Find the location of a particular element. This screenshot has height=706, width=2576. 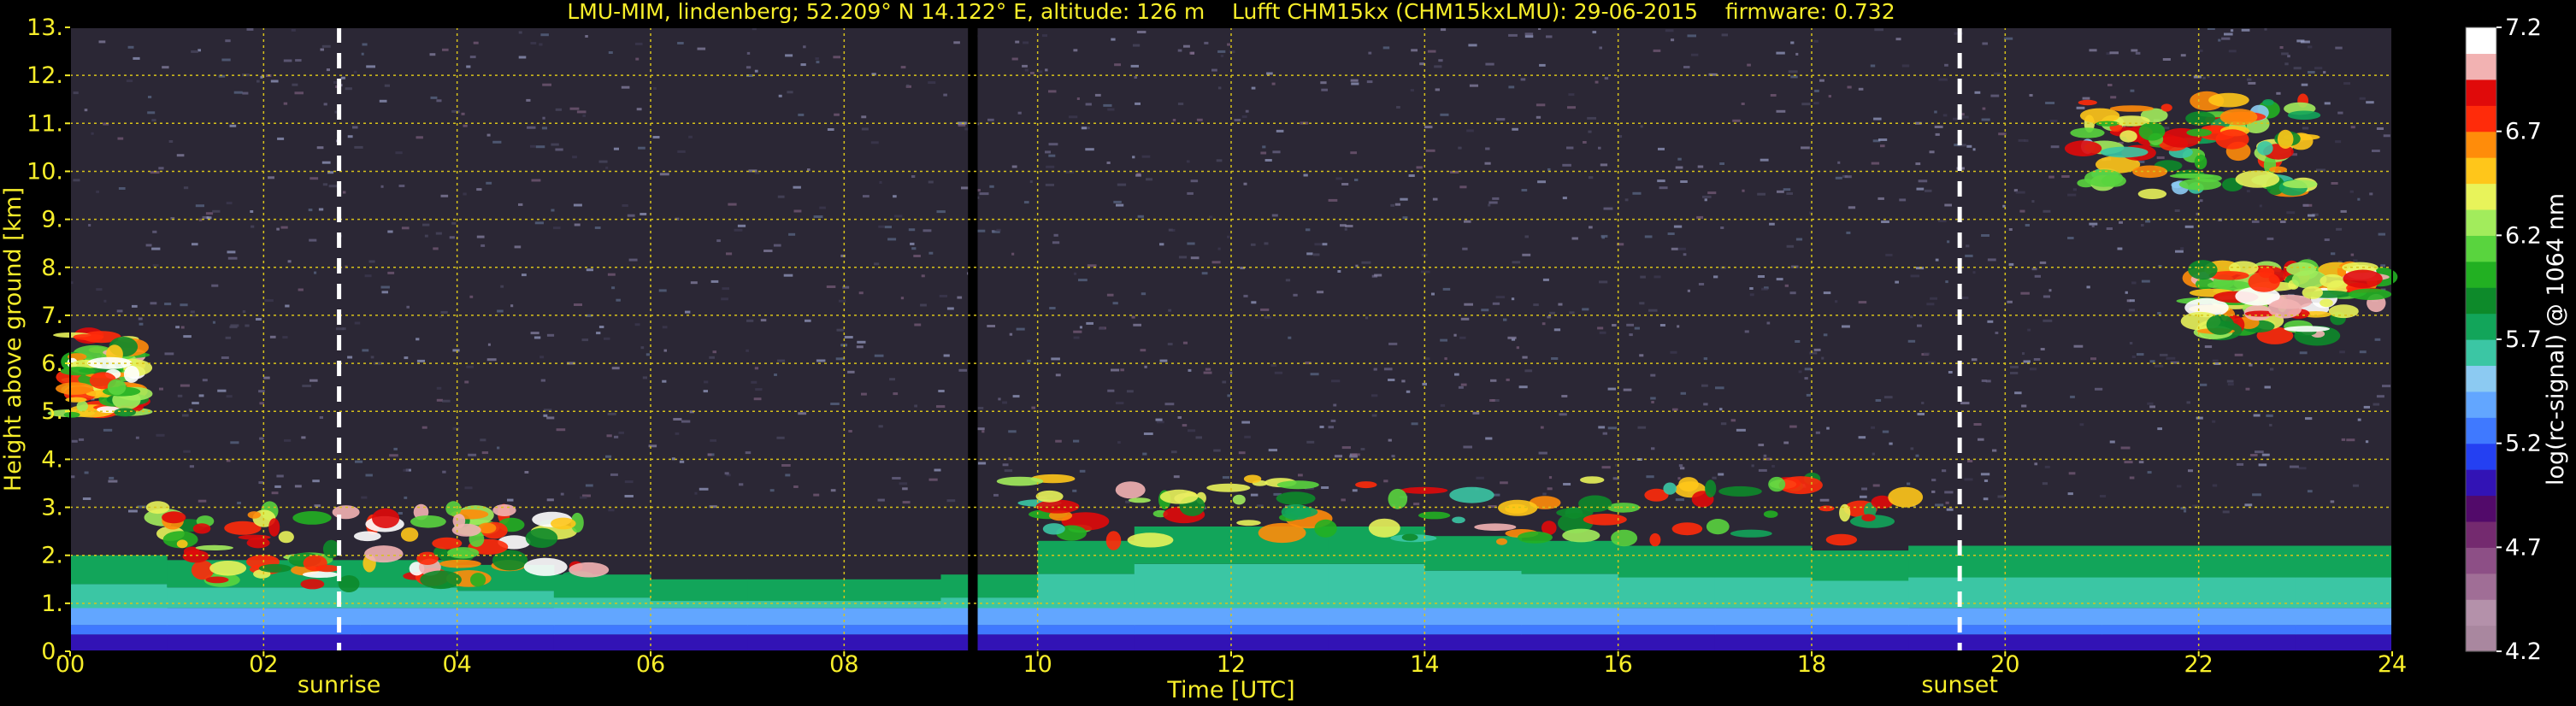

y-tick-label: 5. is located at coordinates (52, 411).